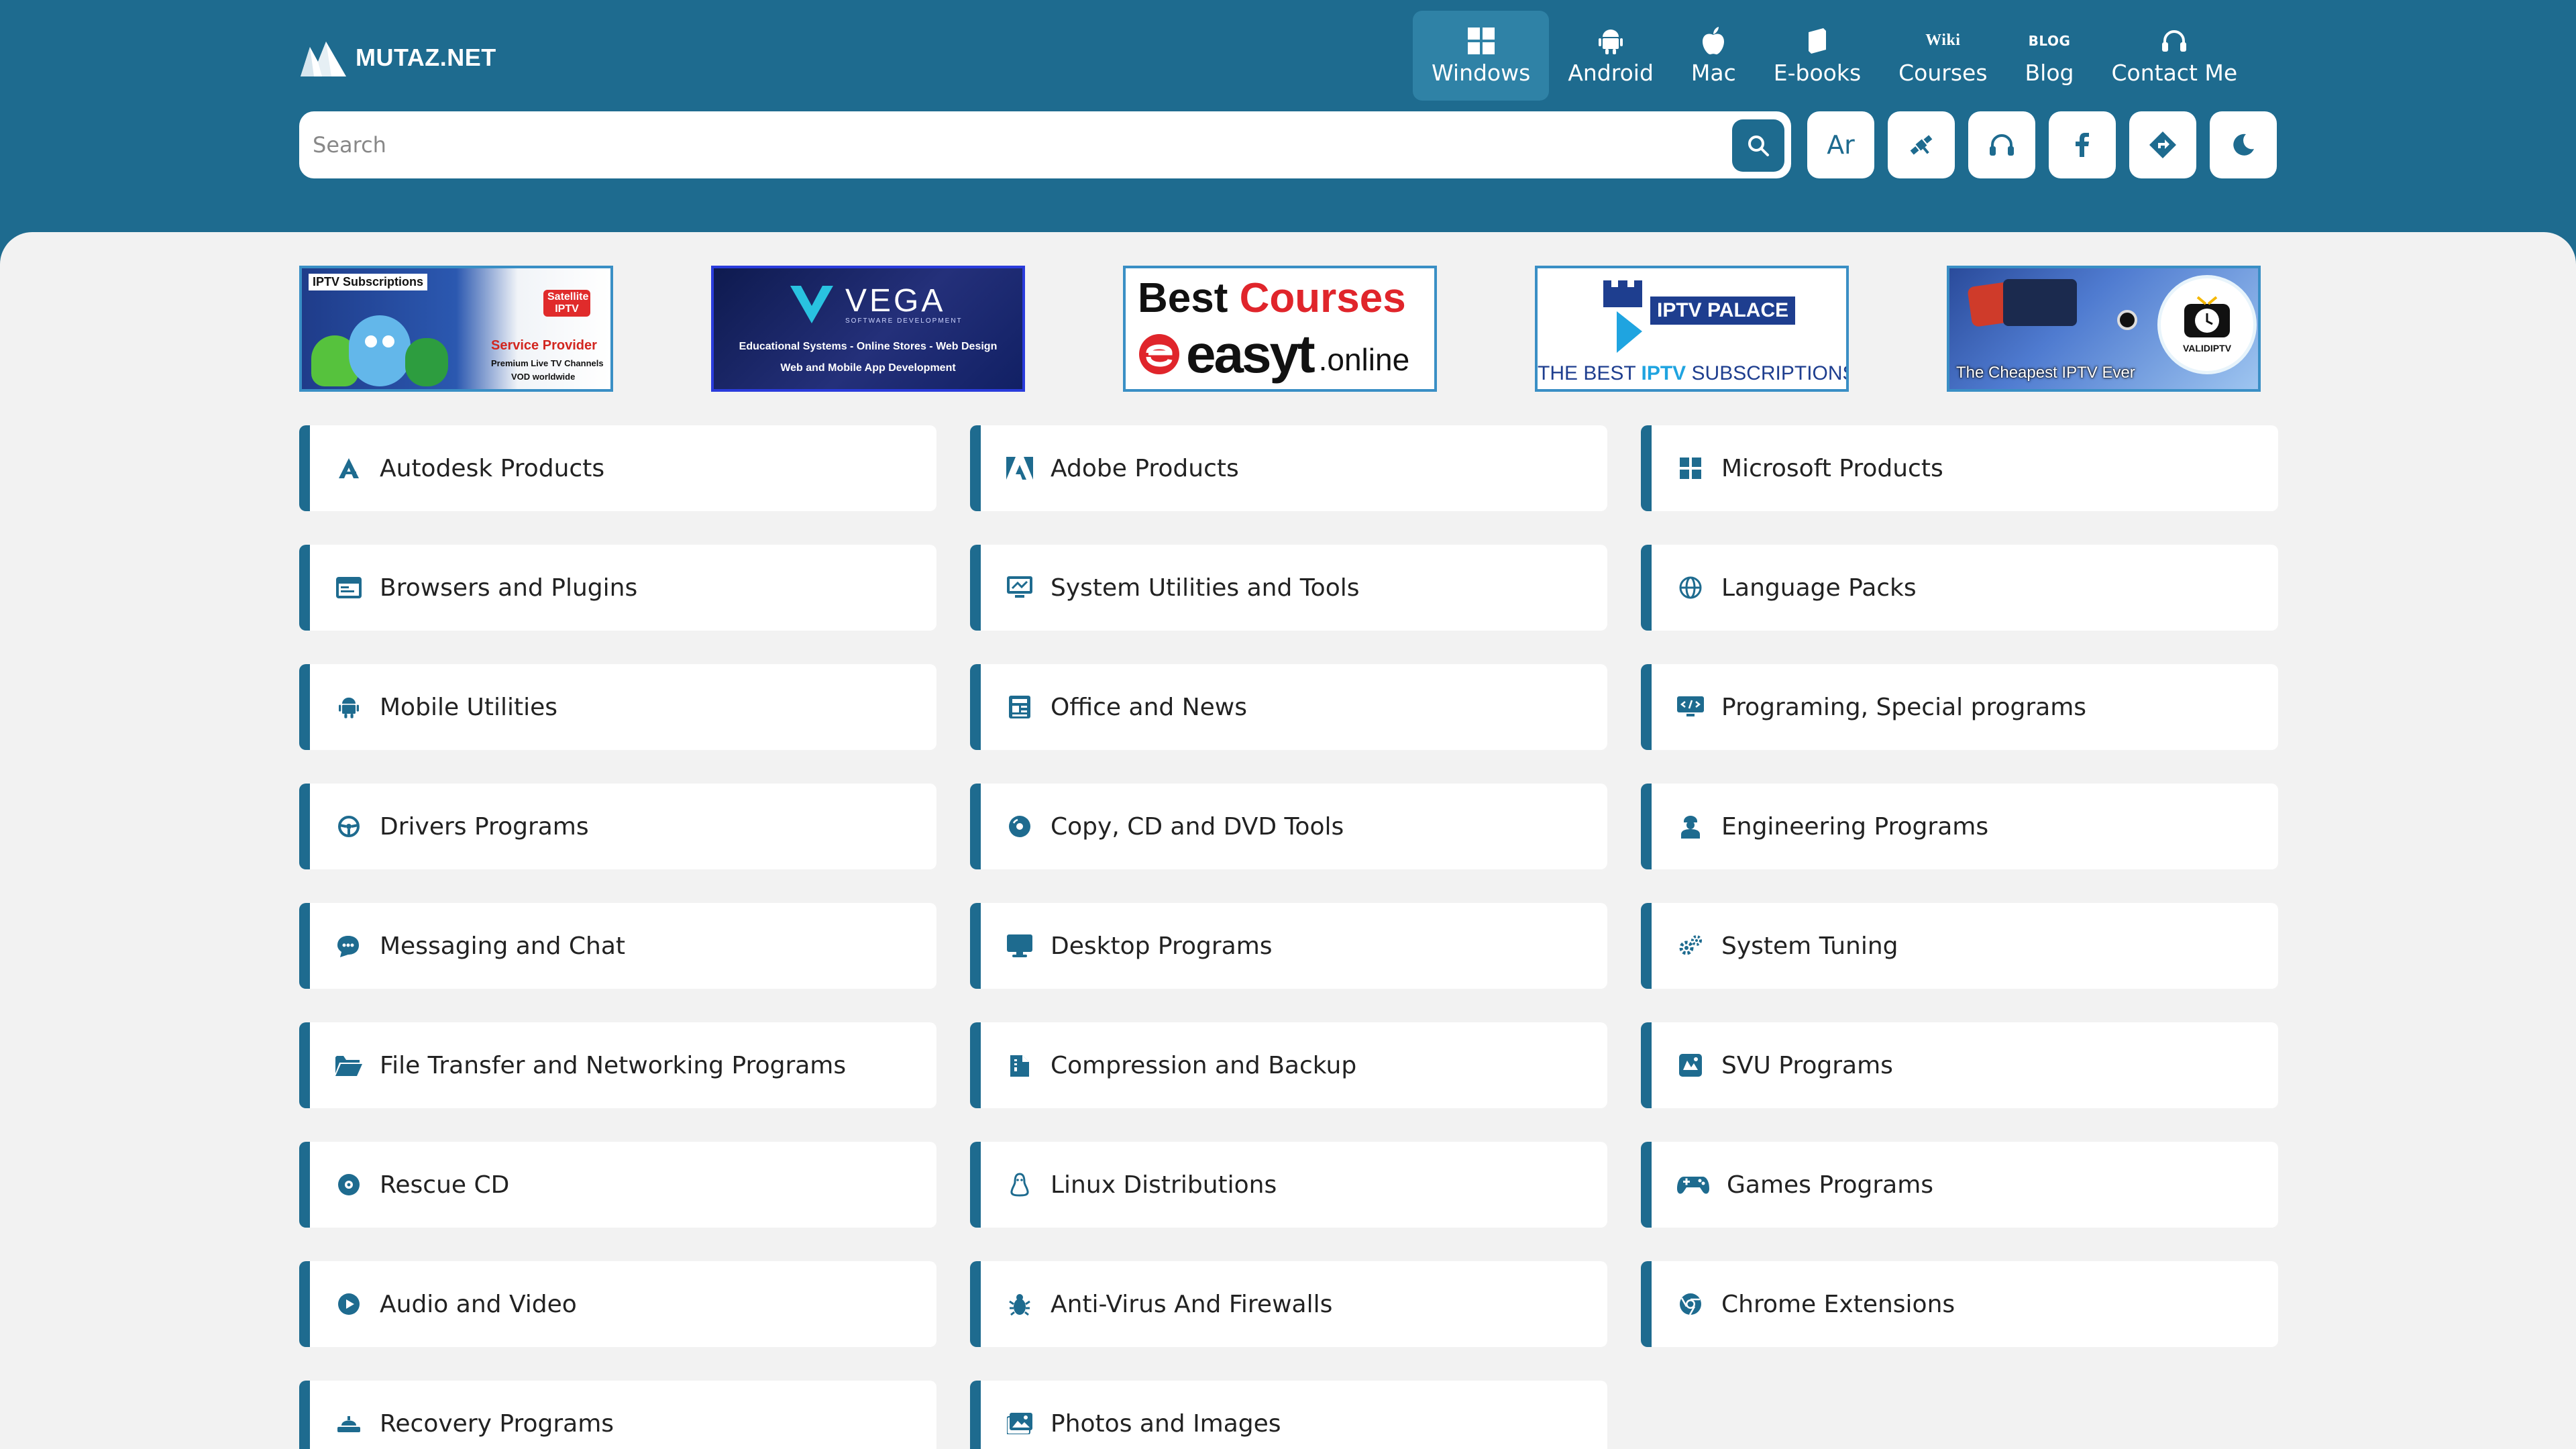 This screenshot has height=1449, width=2576. I want to click on search-button, so click(1758, 145).